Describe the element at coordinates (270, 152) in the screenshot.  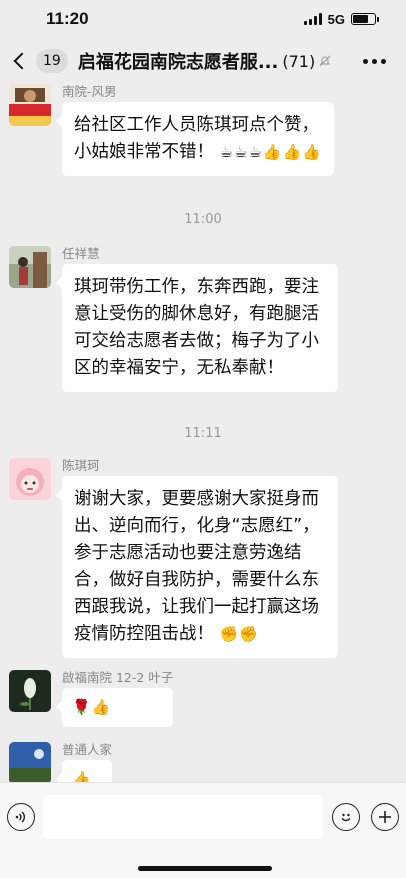
I see `emoji-sticker: ☕☕☕👍👍👍` at that location.